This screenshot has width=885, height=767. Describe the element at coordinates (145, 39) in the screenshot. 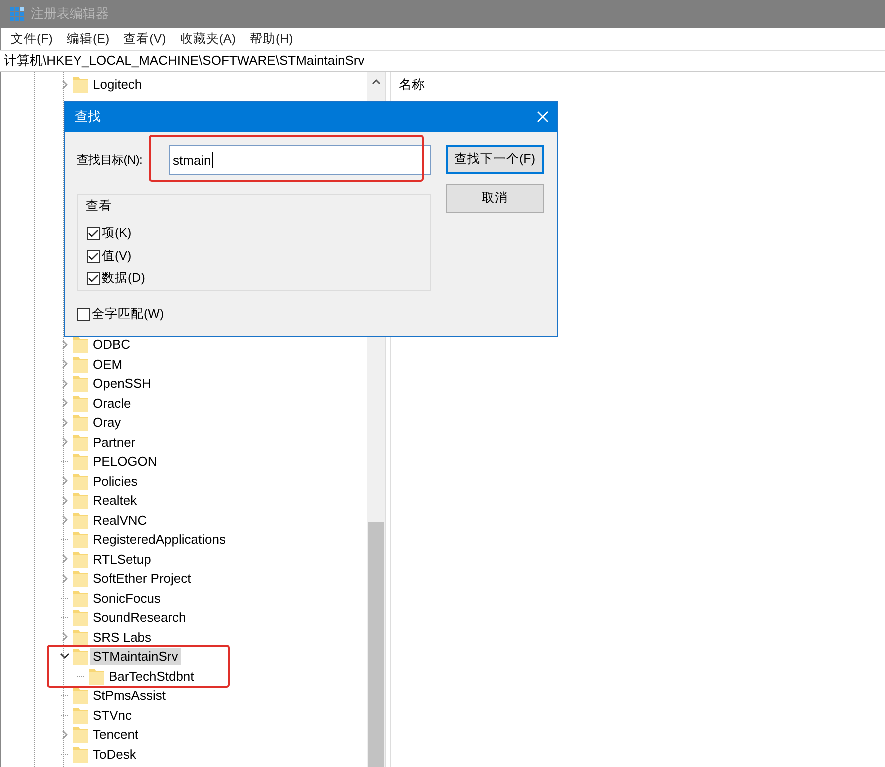

I see `menu-item: 查看(V)` at that location.